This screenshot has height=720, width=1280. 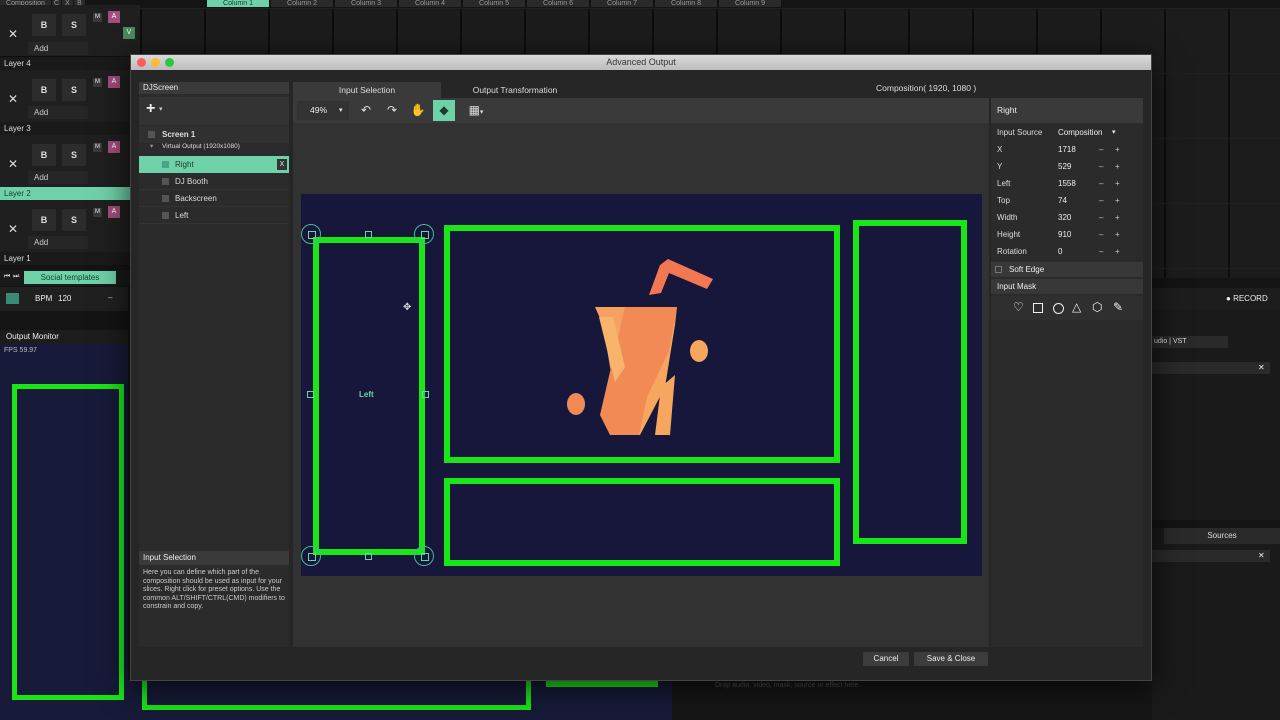 I want to click on clear-sources-icon: ✕, so click(x=1261, y=555).